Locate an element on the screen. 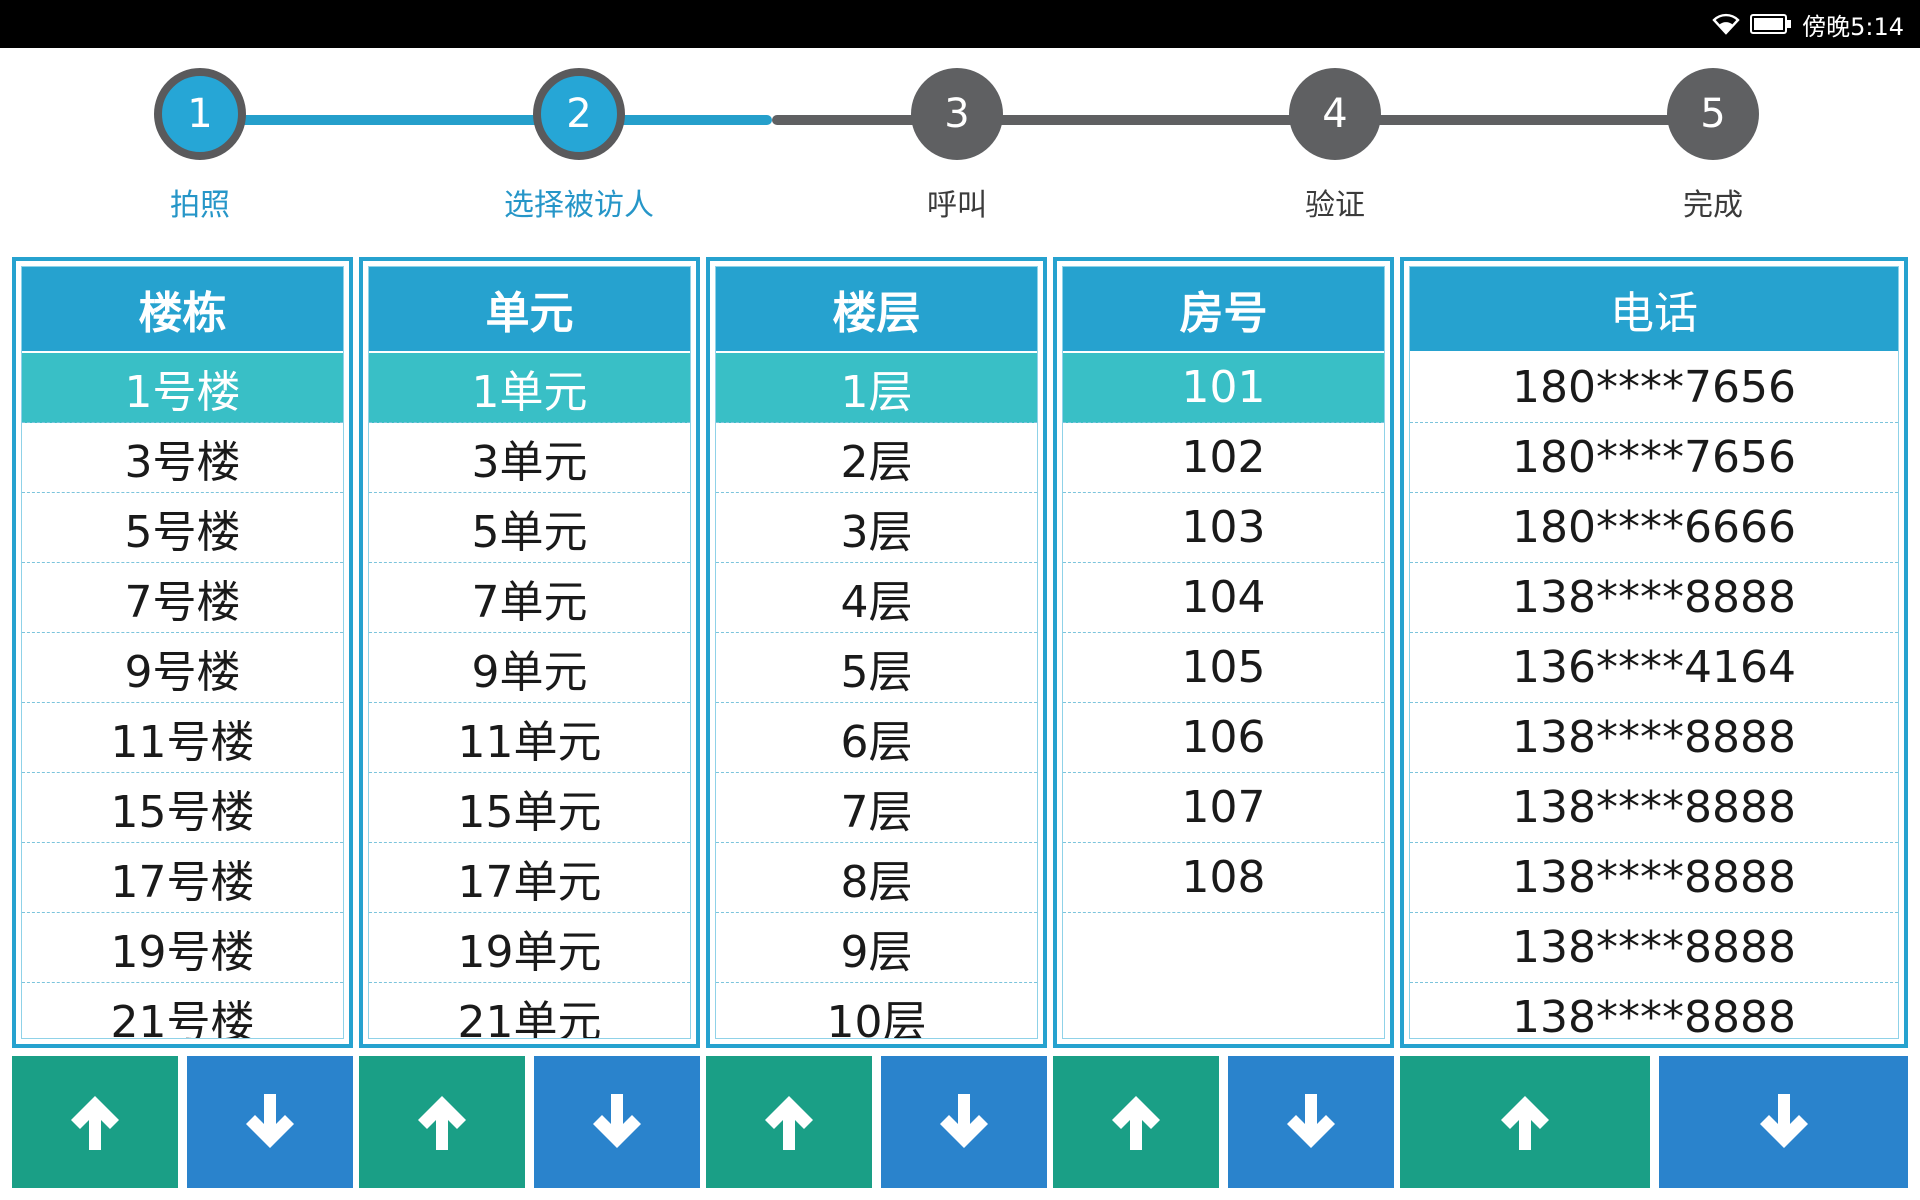 The height and width of the screenshot is (1200, 1920). floor-rows: 1层 2层 3层 4层 5层 6层 7层 8层 9层 10层 is located at coordinates (876, 696).